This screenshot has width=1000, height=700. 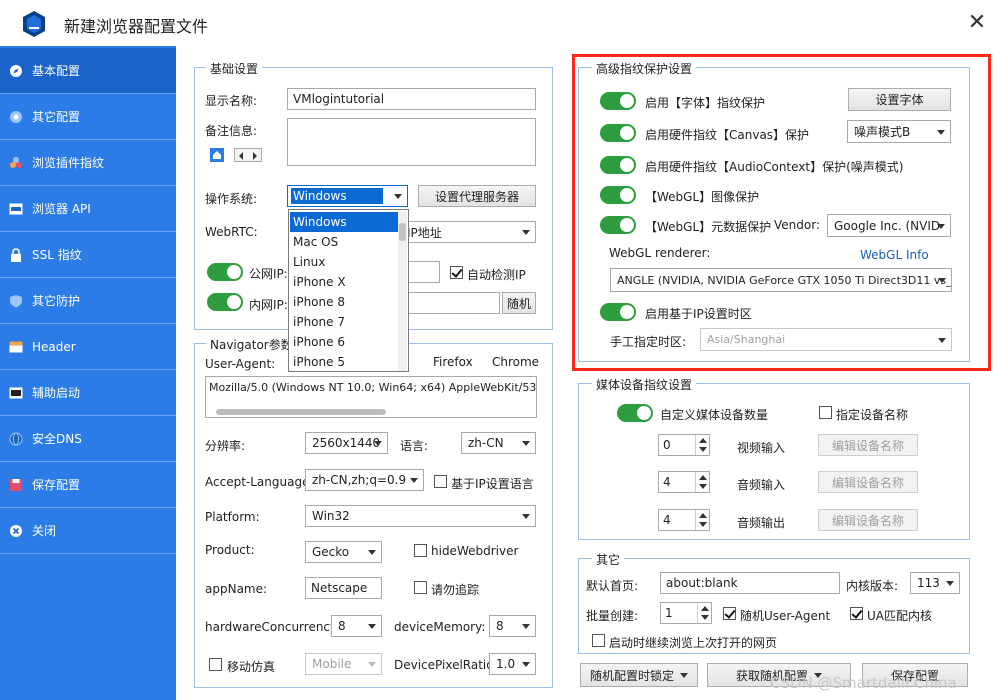 I want to click on hw-concurrency-select: 8, so click(x=356, y=626).